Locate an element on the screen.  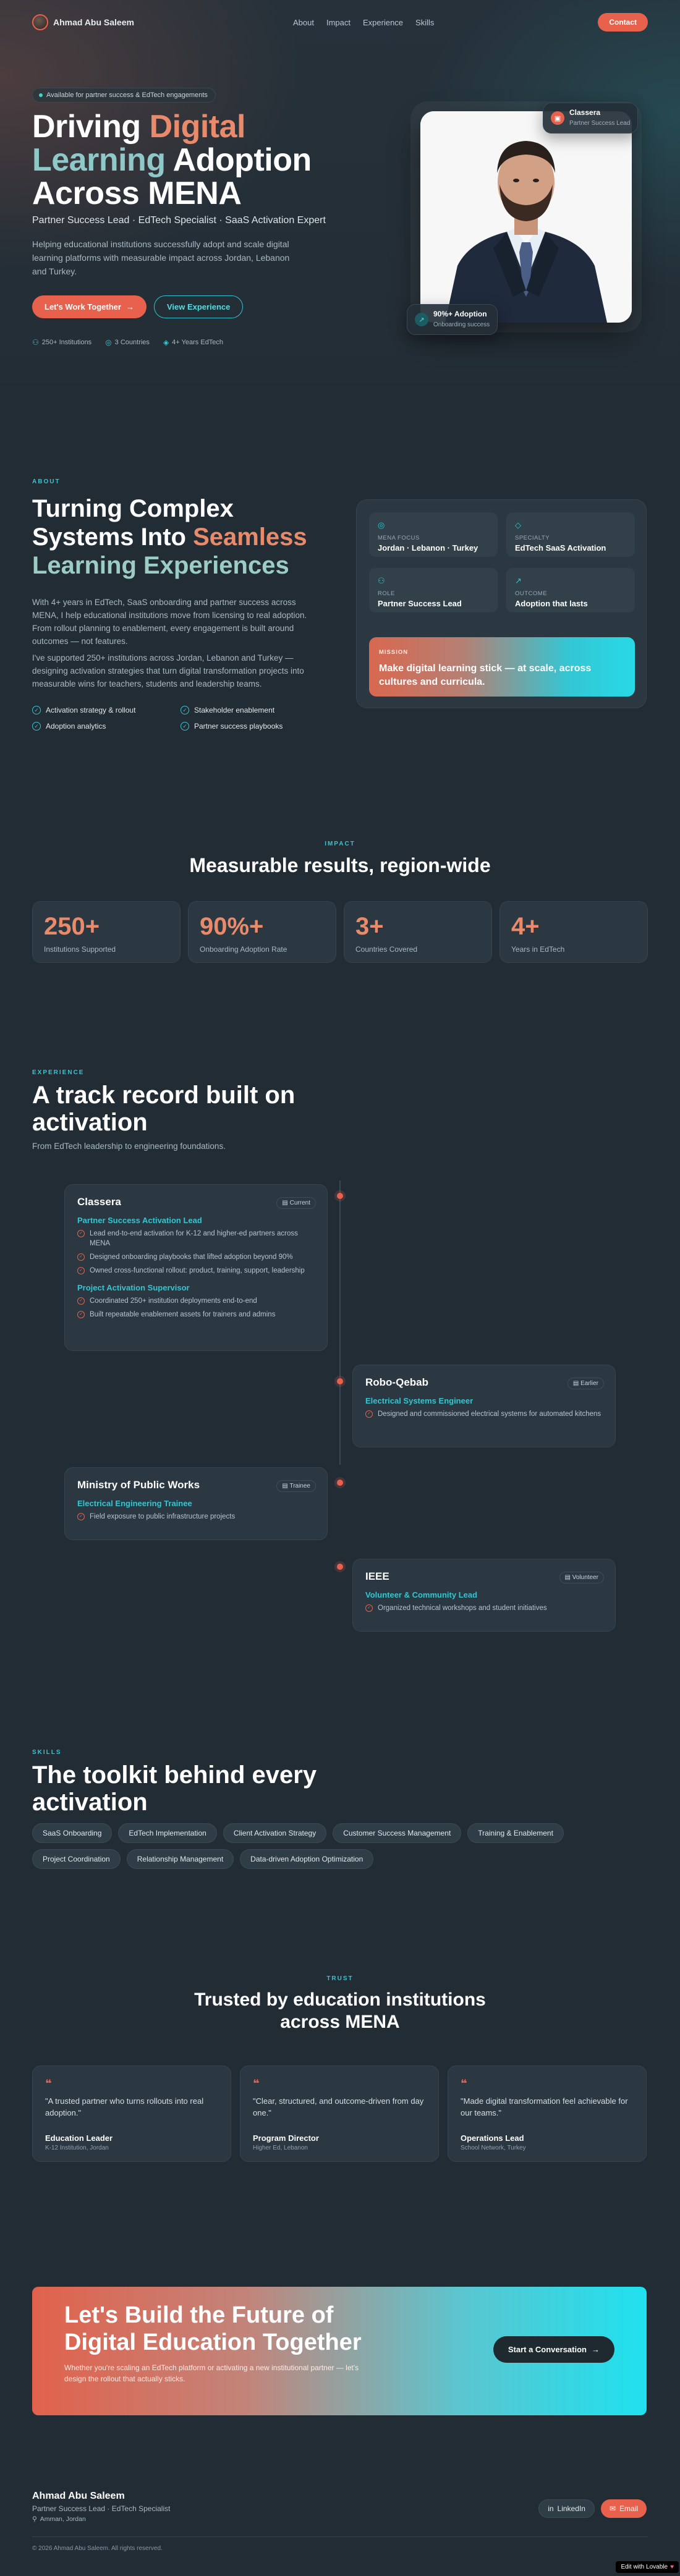
checklist-item: ✓ Adoption analytics is located at coordinates (106, 726).